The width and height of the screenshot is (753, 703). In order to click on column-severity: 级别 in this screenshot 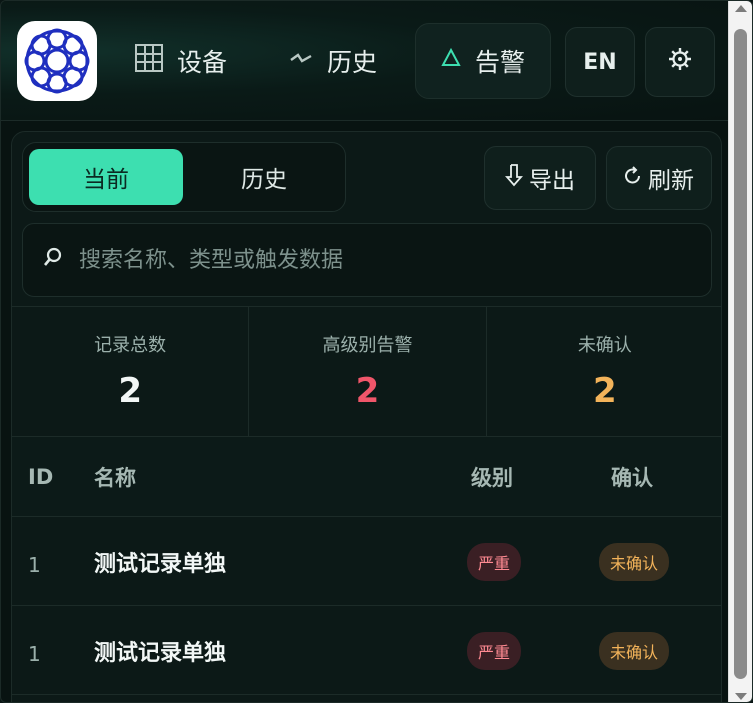, I will do `click(492, 477)`.